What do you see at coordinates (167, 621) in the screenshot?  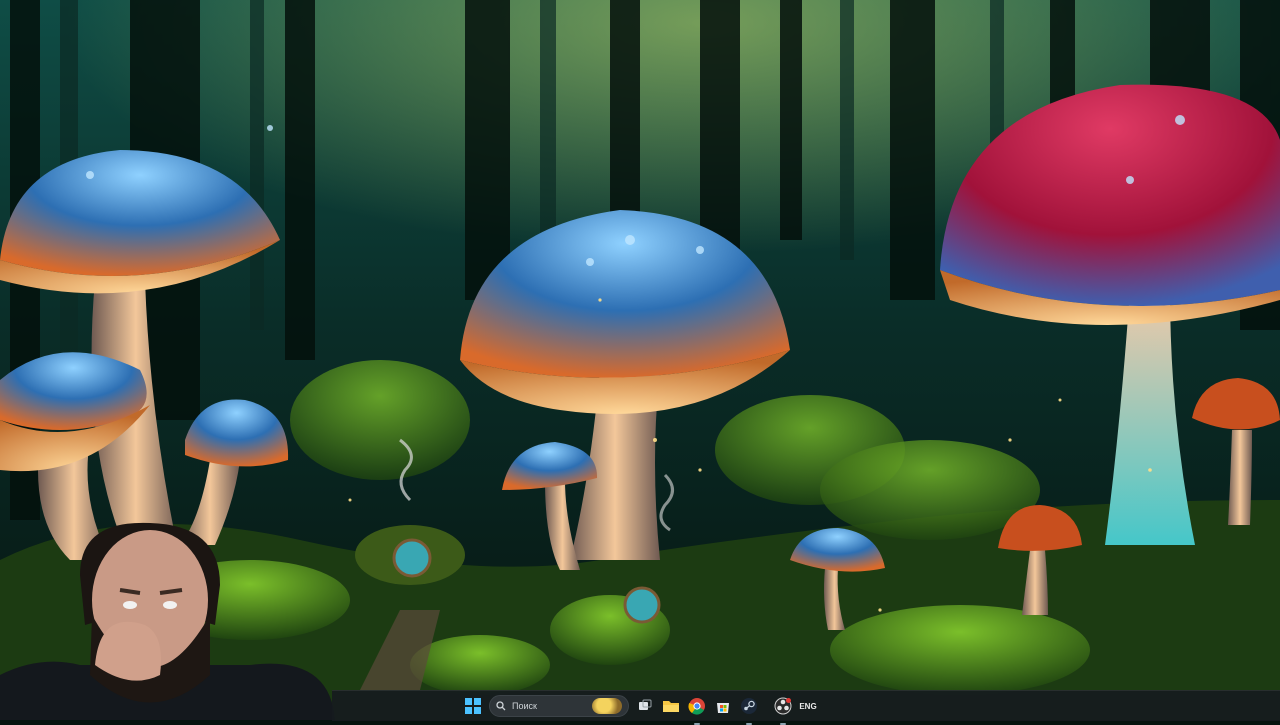 I see `webcam-overlay` at bounding box center [167, 621].